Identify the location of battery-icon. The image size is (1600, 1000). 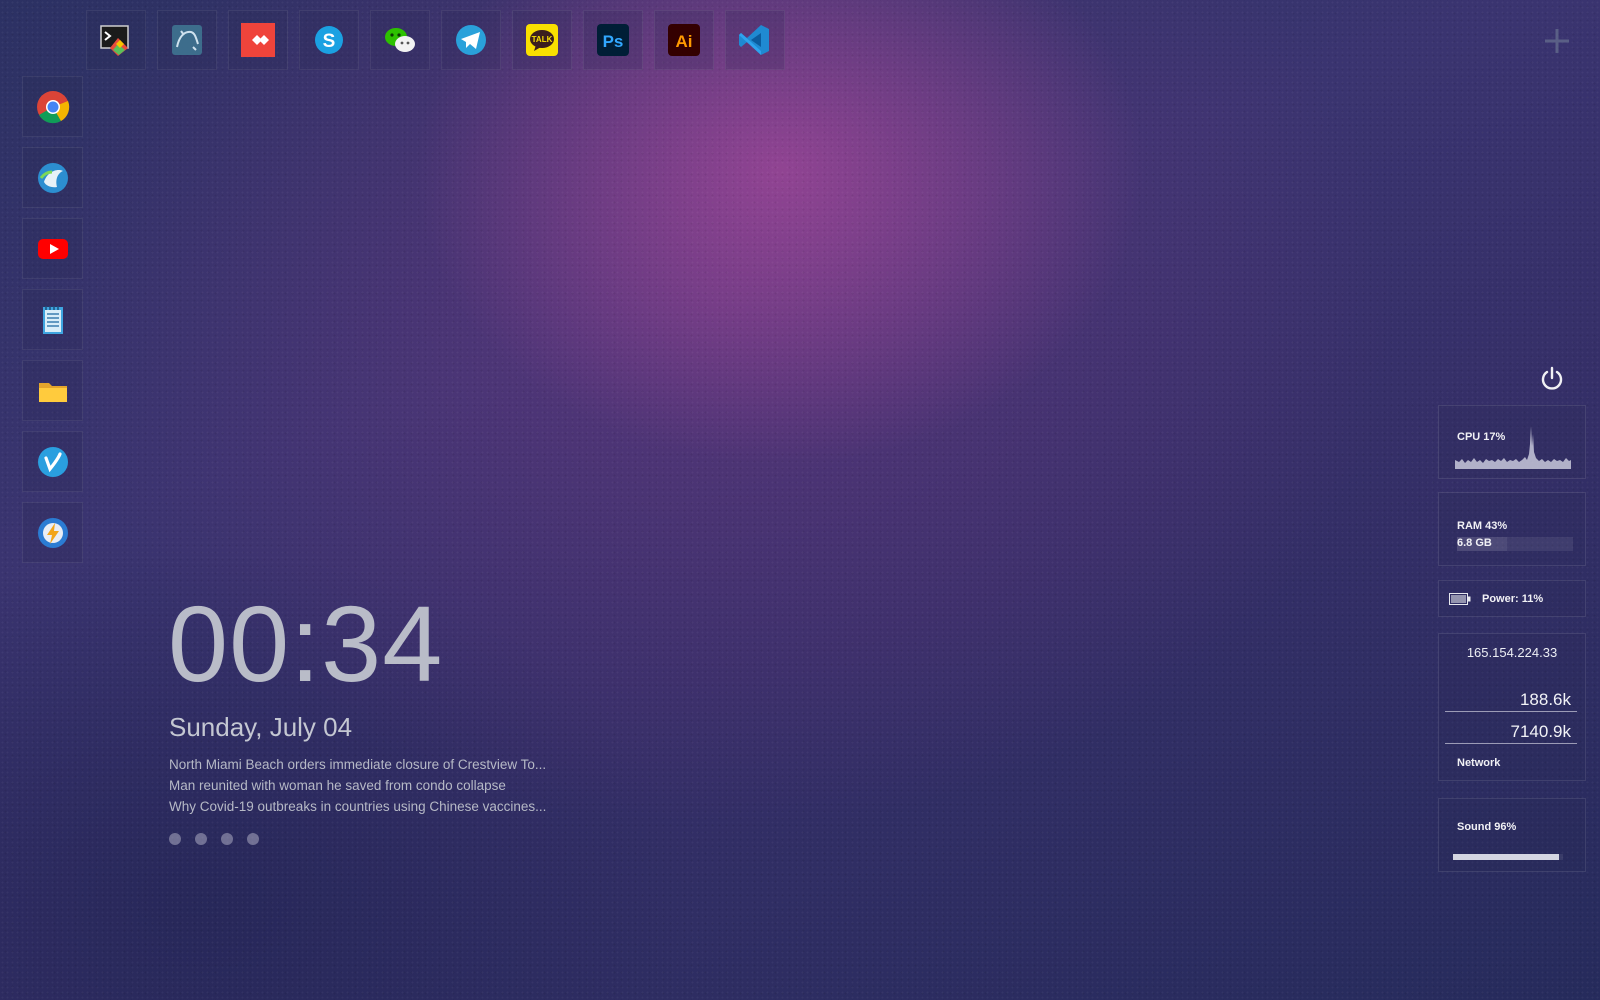
(1460, 599).